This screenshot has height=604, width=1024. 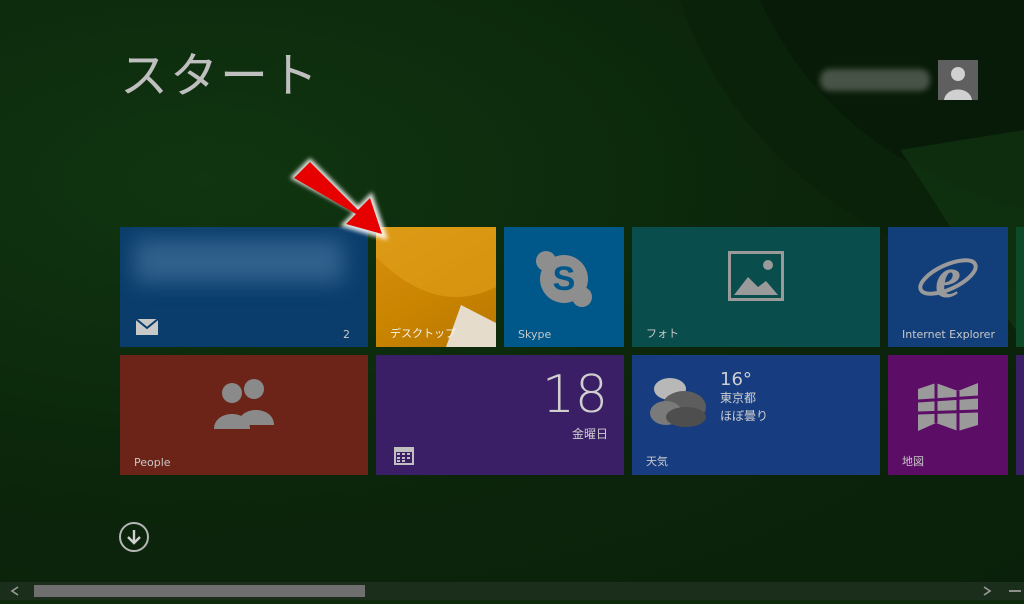 I want to click on tile-maps: 地図, so click(x=948, y=415).